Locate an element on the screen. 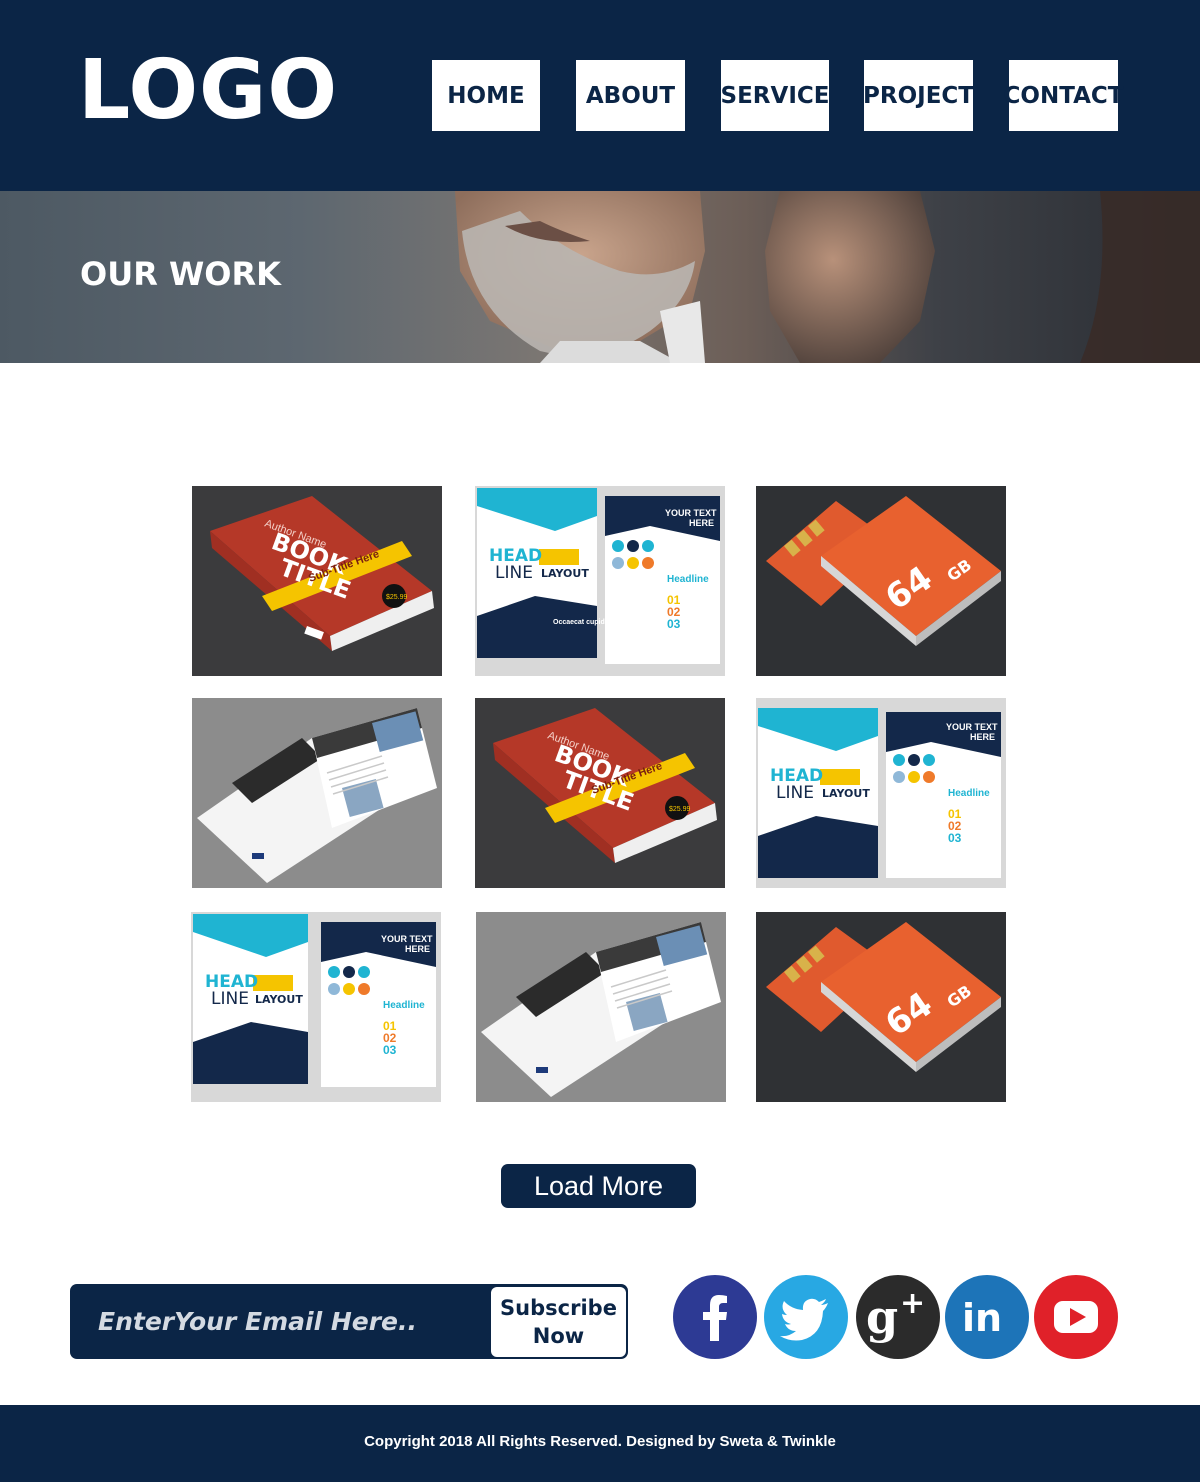 The width and height of the screenshot is (1200, 1482). hero-banner: OUR WORK is located at coordinates (600, 277).